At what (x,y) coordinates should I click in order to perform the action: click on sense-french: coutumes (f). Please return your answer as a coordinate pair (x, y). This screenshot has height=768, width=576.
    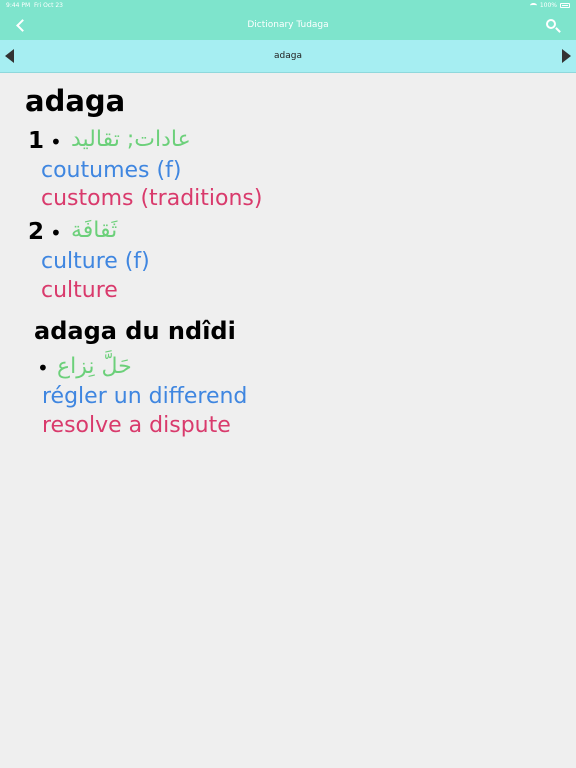
    Looking at the image, I should click on (111, 170).